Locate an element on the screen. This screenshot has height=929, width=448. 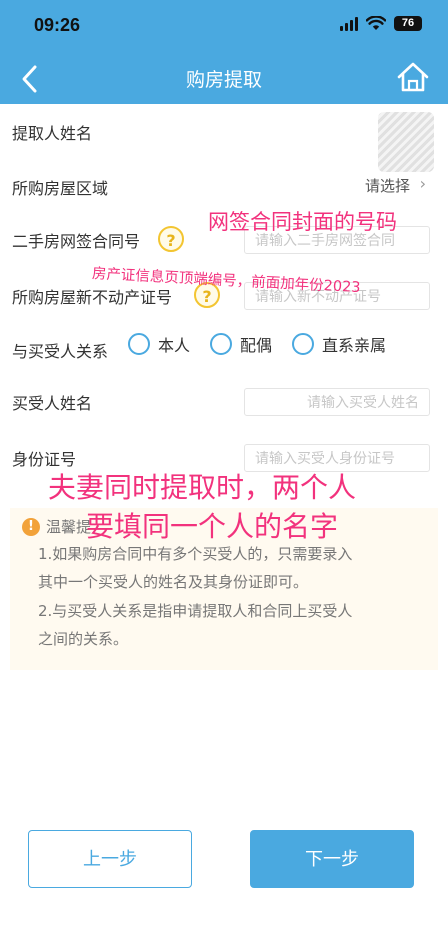
relation-radio-group: 本人 配偶 直系亲属 is located at coordinates (257, 344).